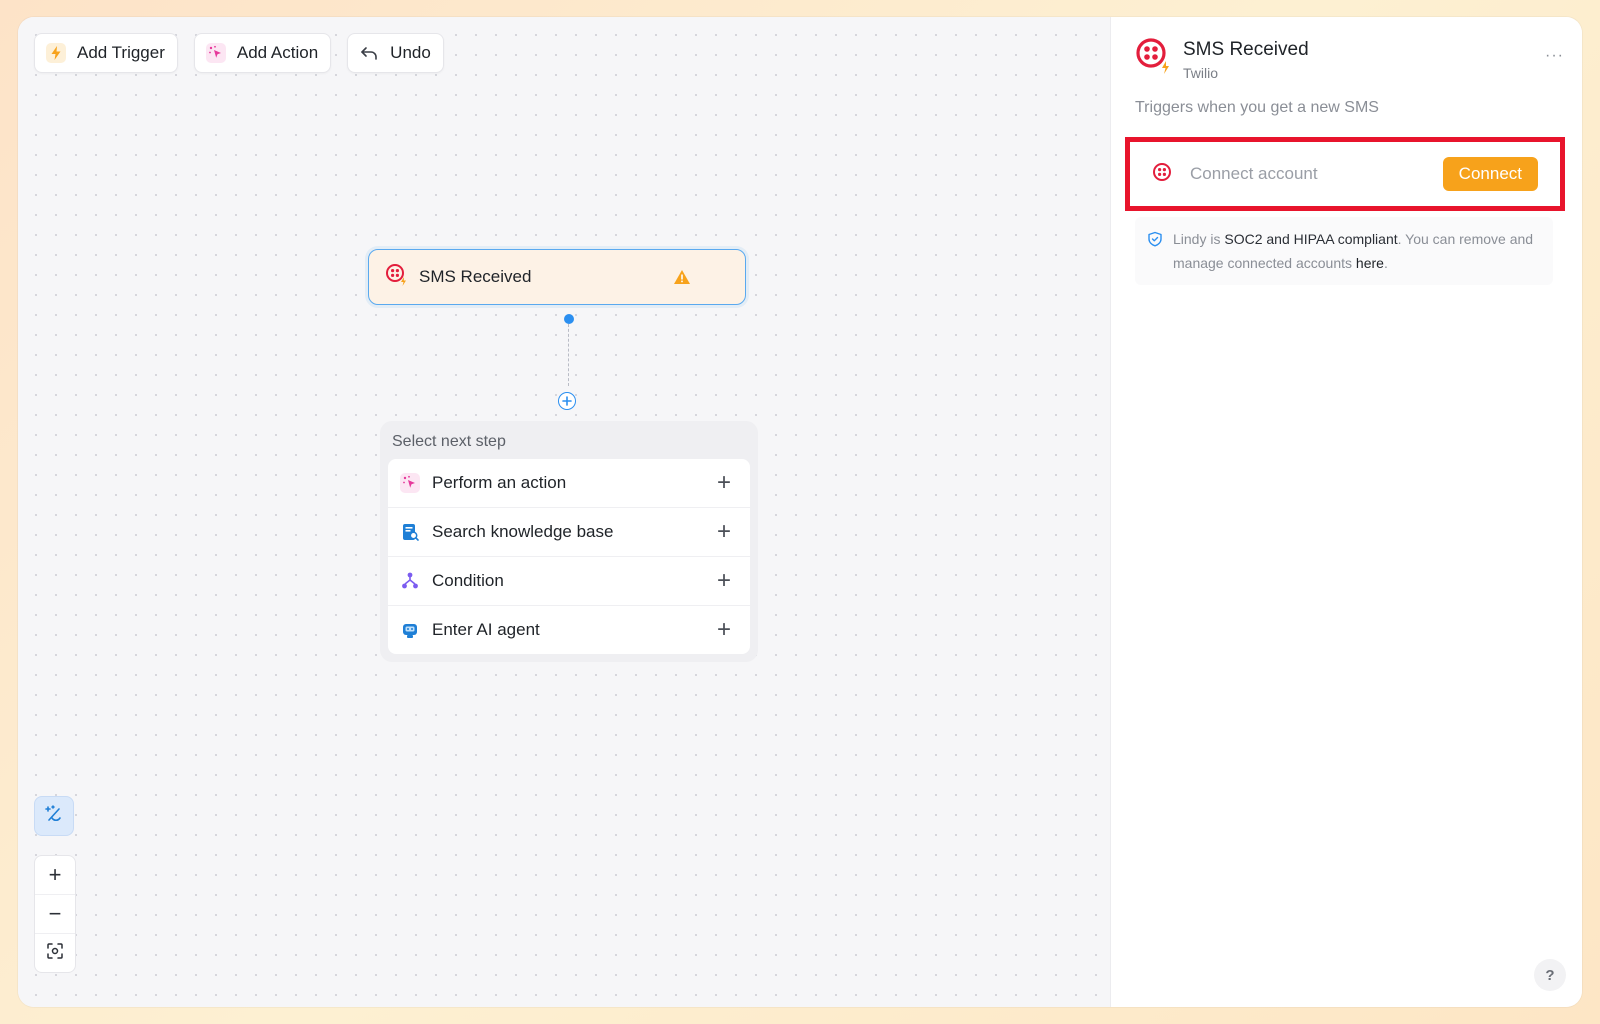  Describe the element at coordinates (568, 355) in the screenshot. I see `node-connector` at that location.